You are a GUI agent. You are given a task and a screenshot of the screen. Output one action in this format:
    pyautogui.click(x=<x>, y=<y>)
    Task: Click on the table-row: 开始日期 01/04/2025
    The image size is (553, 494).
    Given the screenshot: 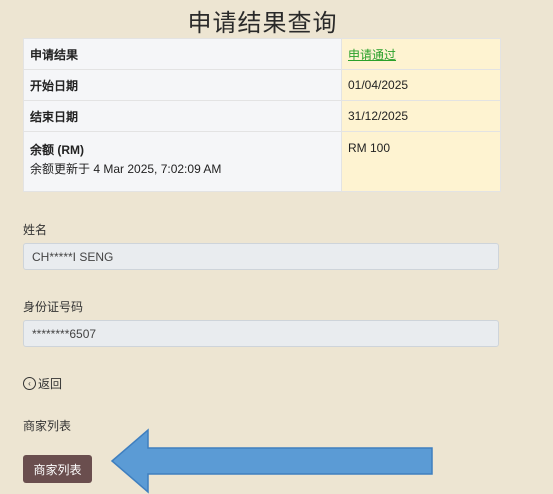 What is the action you would take?
    pyautogui.click(x=262, y=85)
    